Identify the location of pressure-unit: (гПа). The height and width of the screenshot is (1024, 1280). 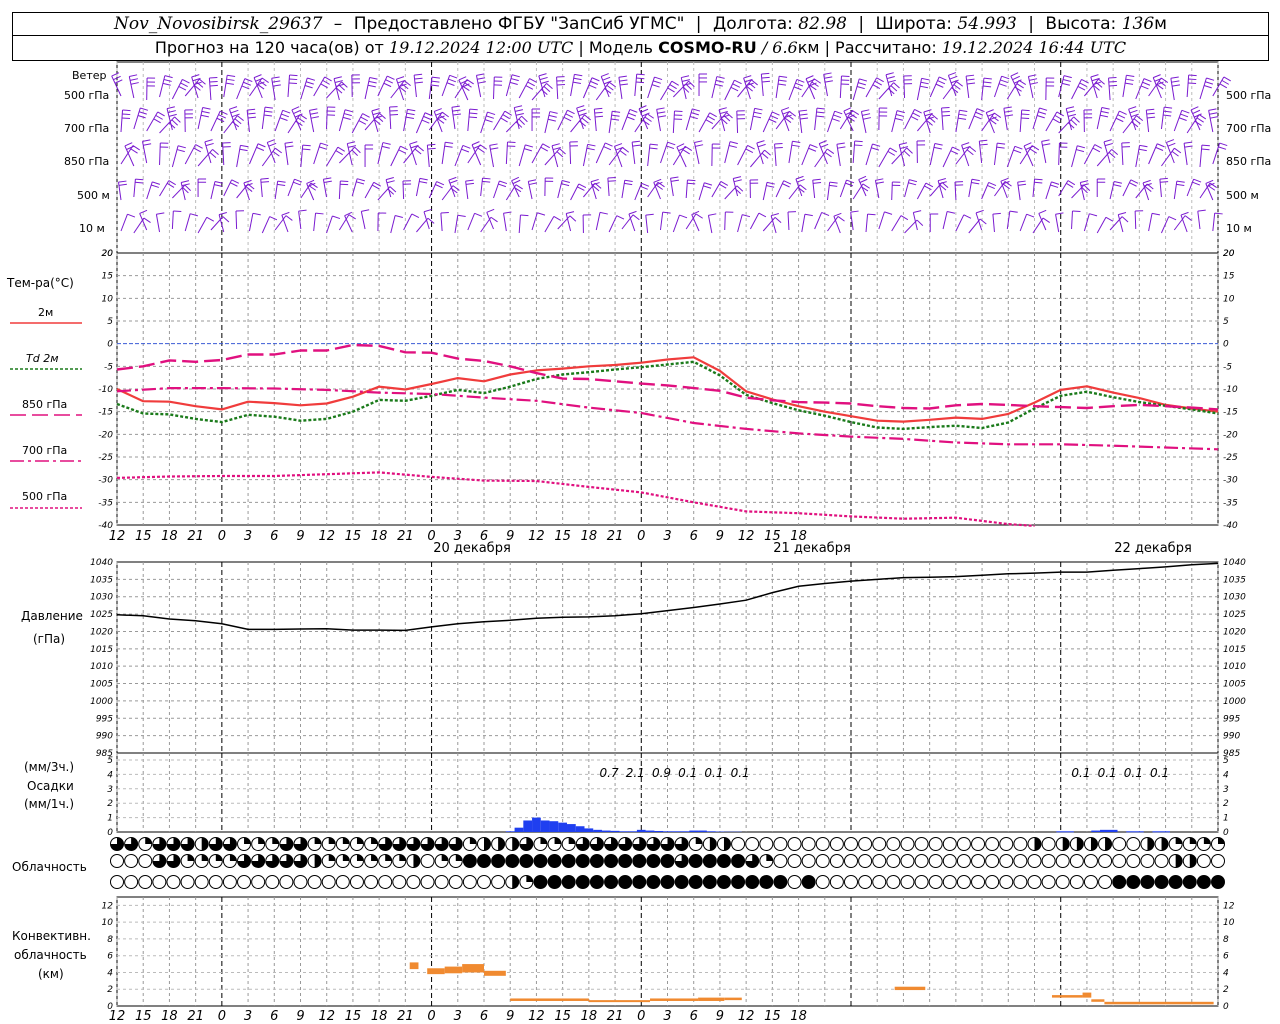
(49, 639).